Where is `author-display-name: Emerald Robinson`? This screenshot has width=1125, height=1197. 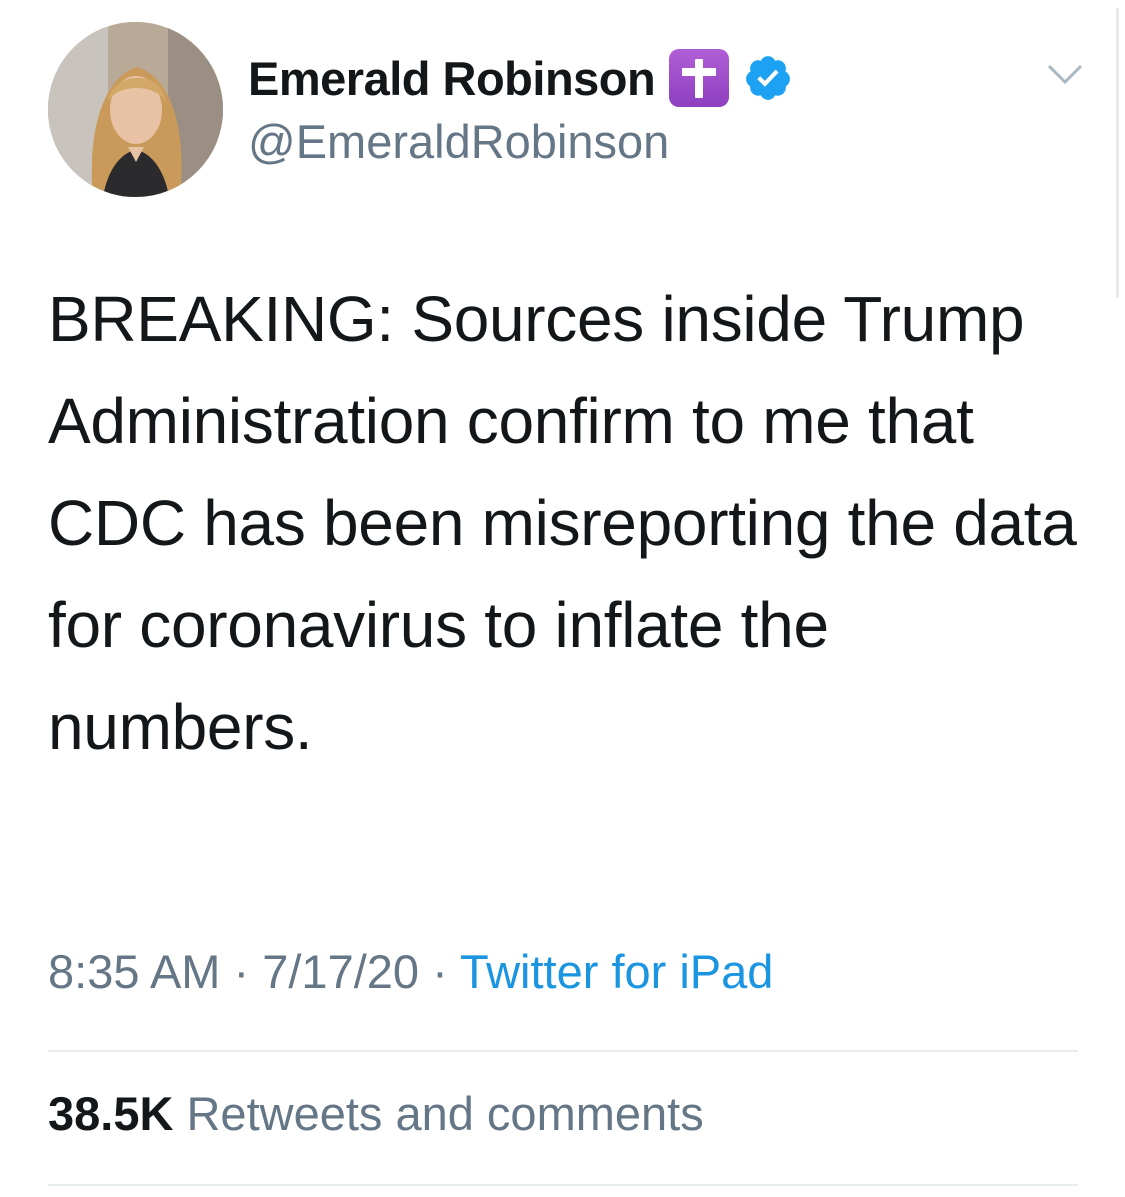
author-display-name: Emerald Robinson is located at coordinates (452, 78).